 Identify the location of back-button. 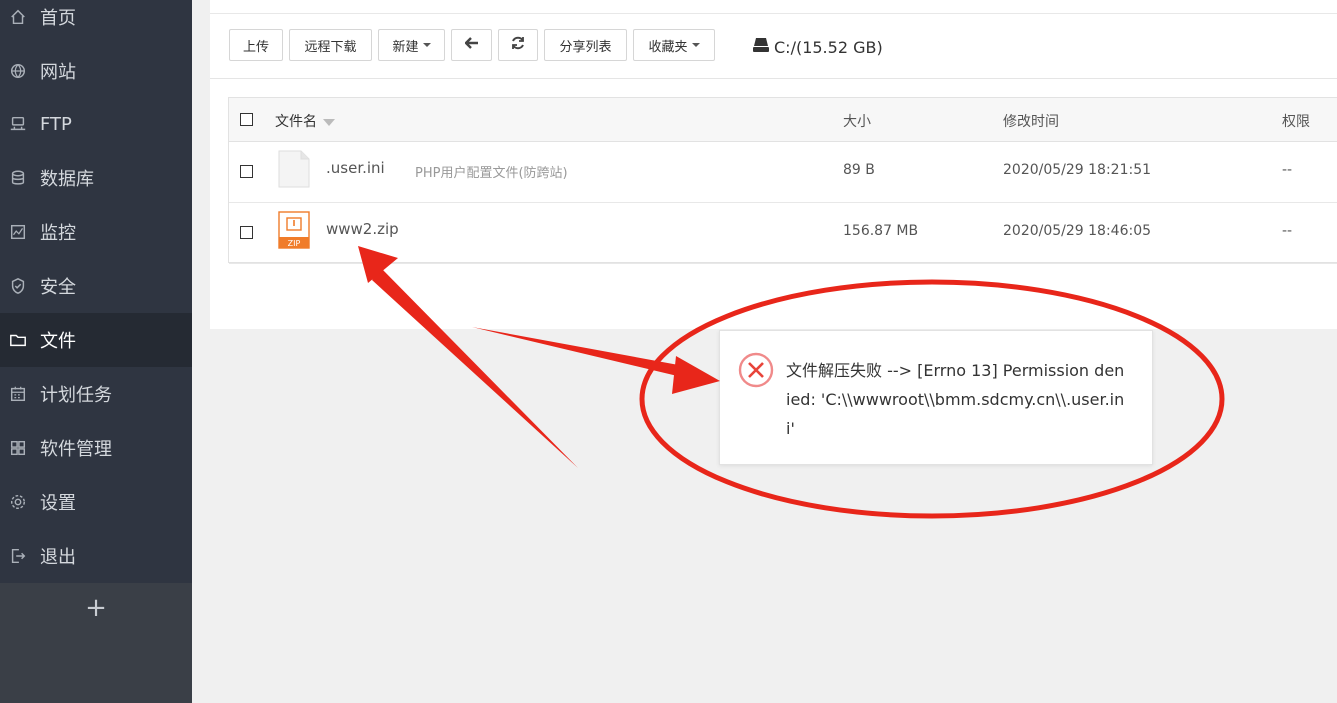
(471, 45).